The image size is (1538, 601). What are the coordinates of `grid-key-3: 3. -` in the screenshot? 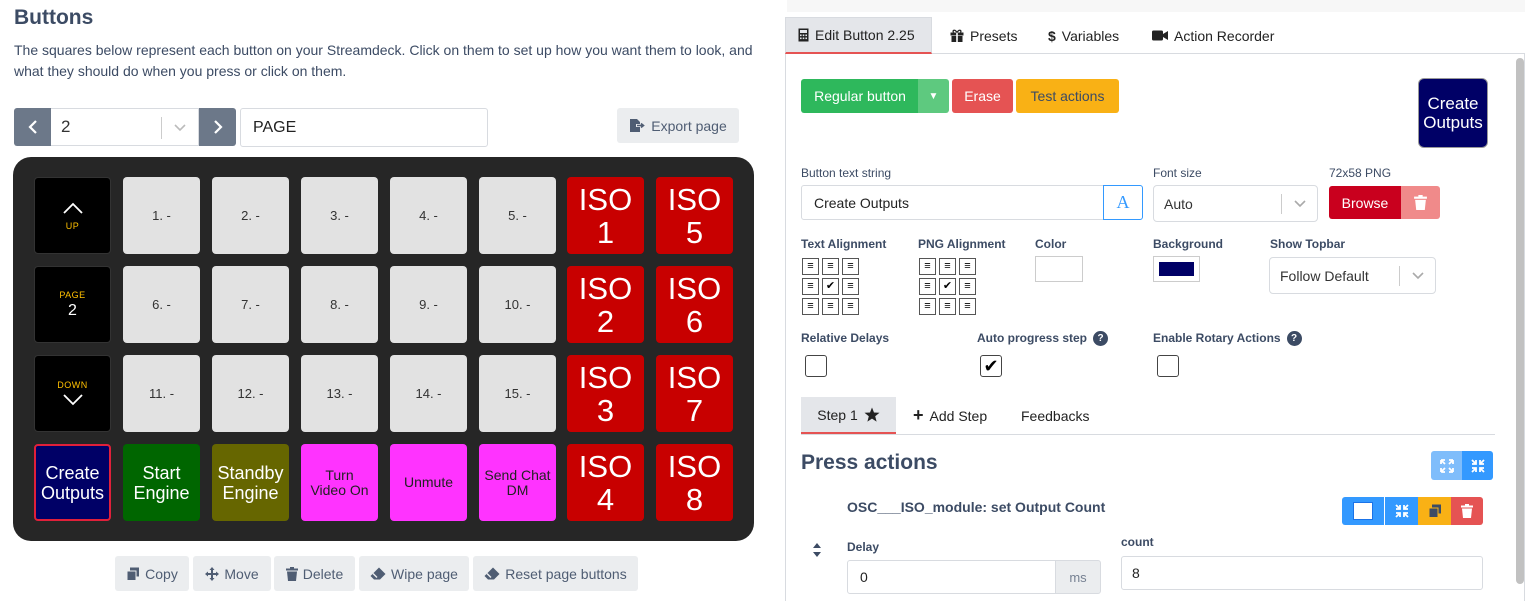 It's located at (339, 215).